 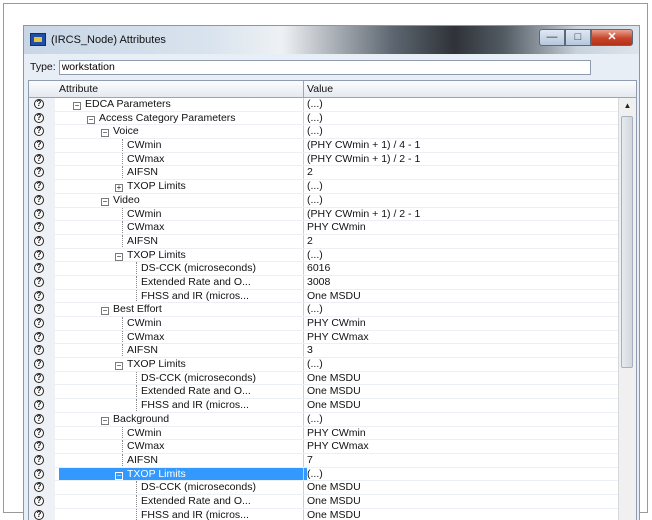 I want to click on column-divider, so click(x=303, y=89).